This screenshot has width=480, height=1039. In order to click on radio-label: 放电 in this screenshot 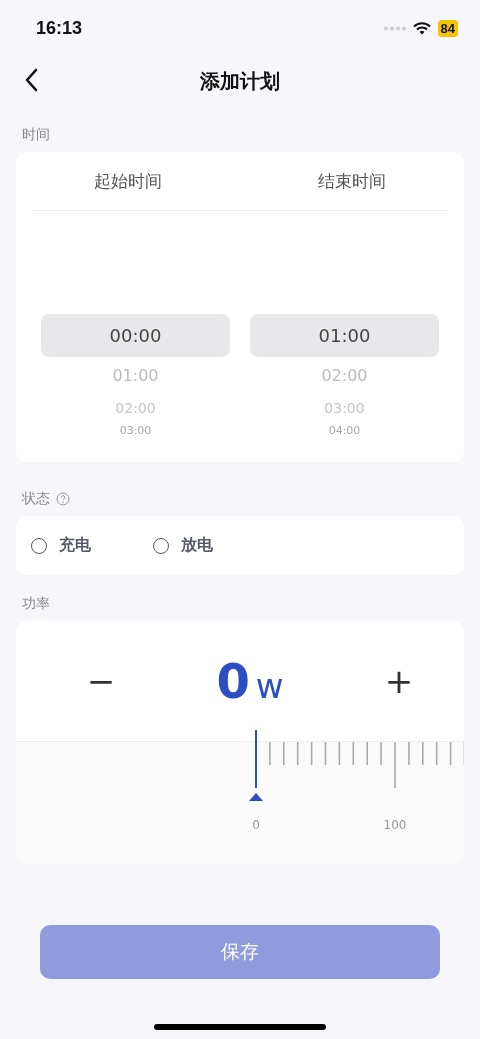, I will do `click(197, 545)`.